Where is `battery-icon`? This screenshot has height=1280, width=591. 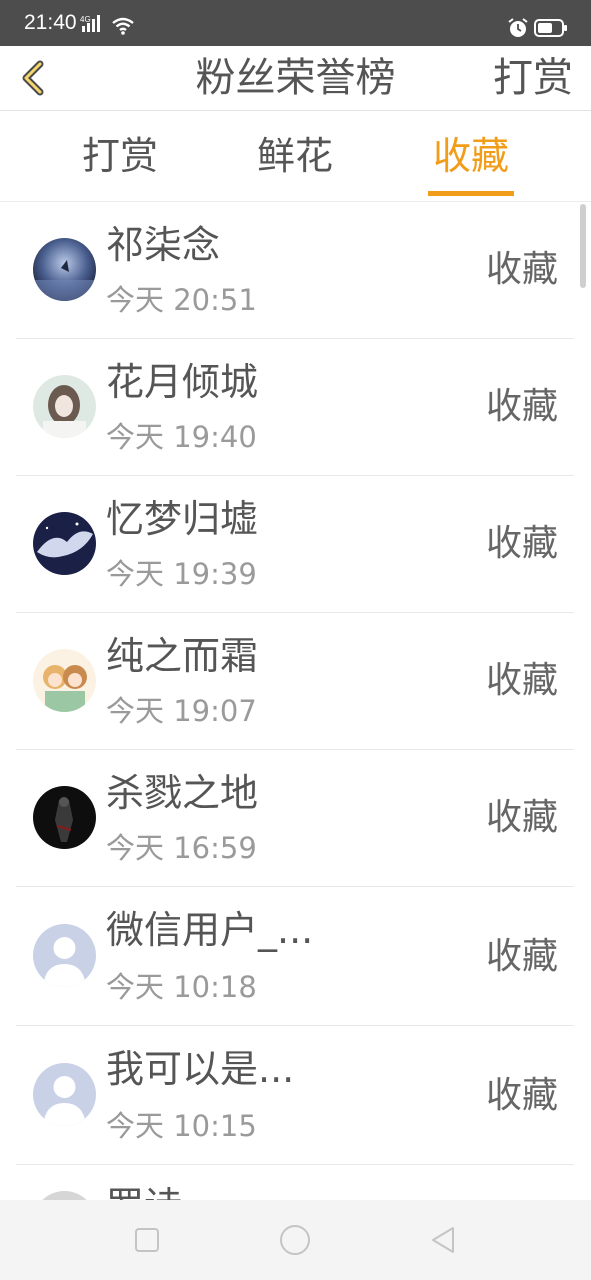
battery-icon is located at coordinates (550, 28).